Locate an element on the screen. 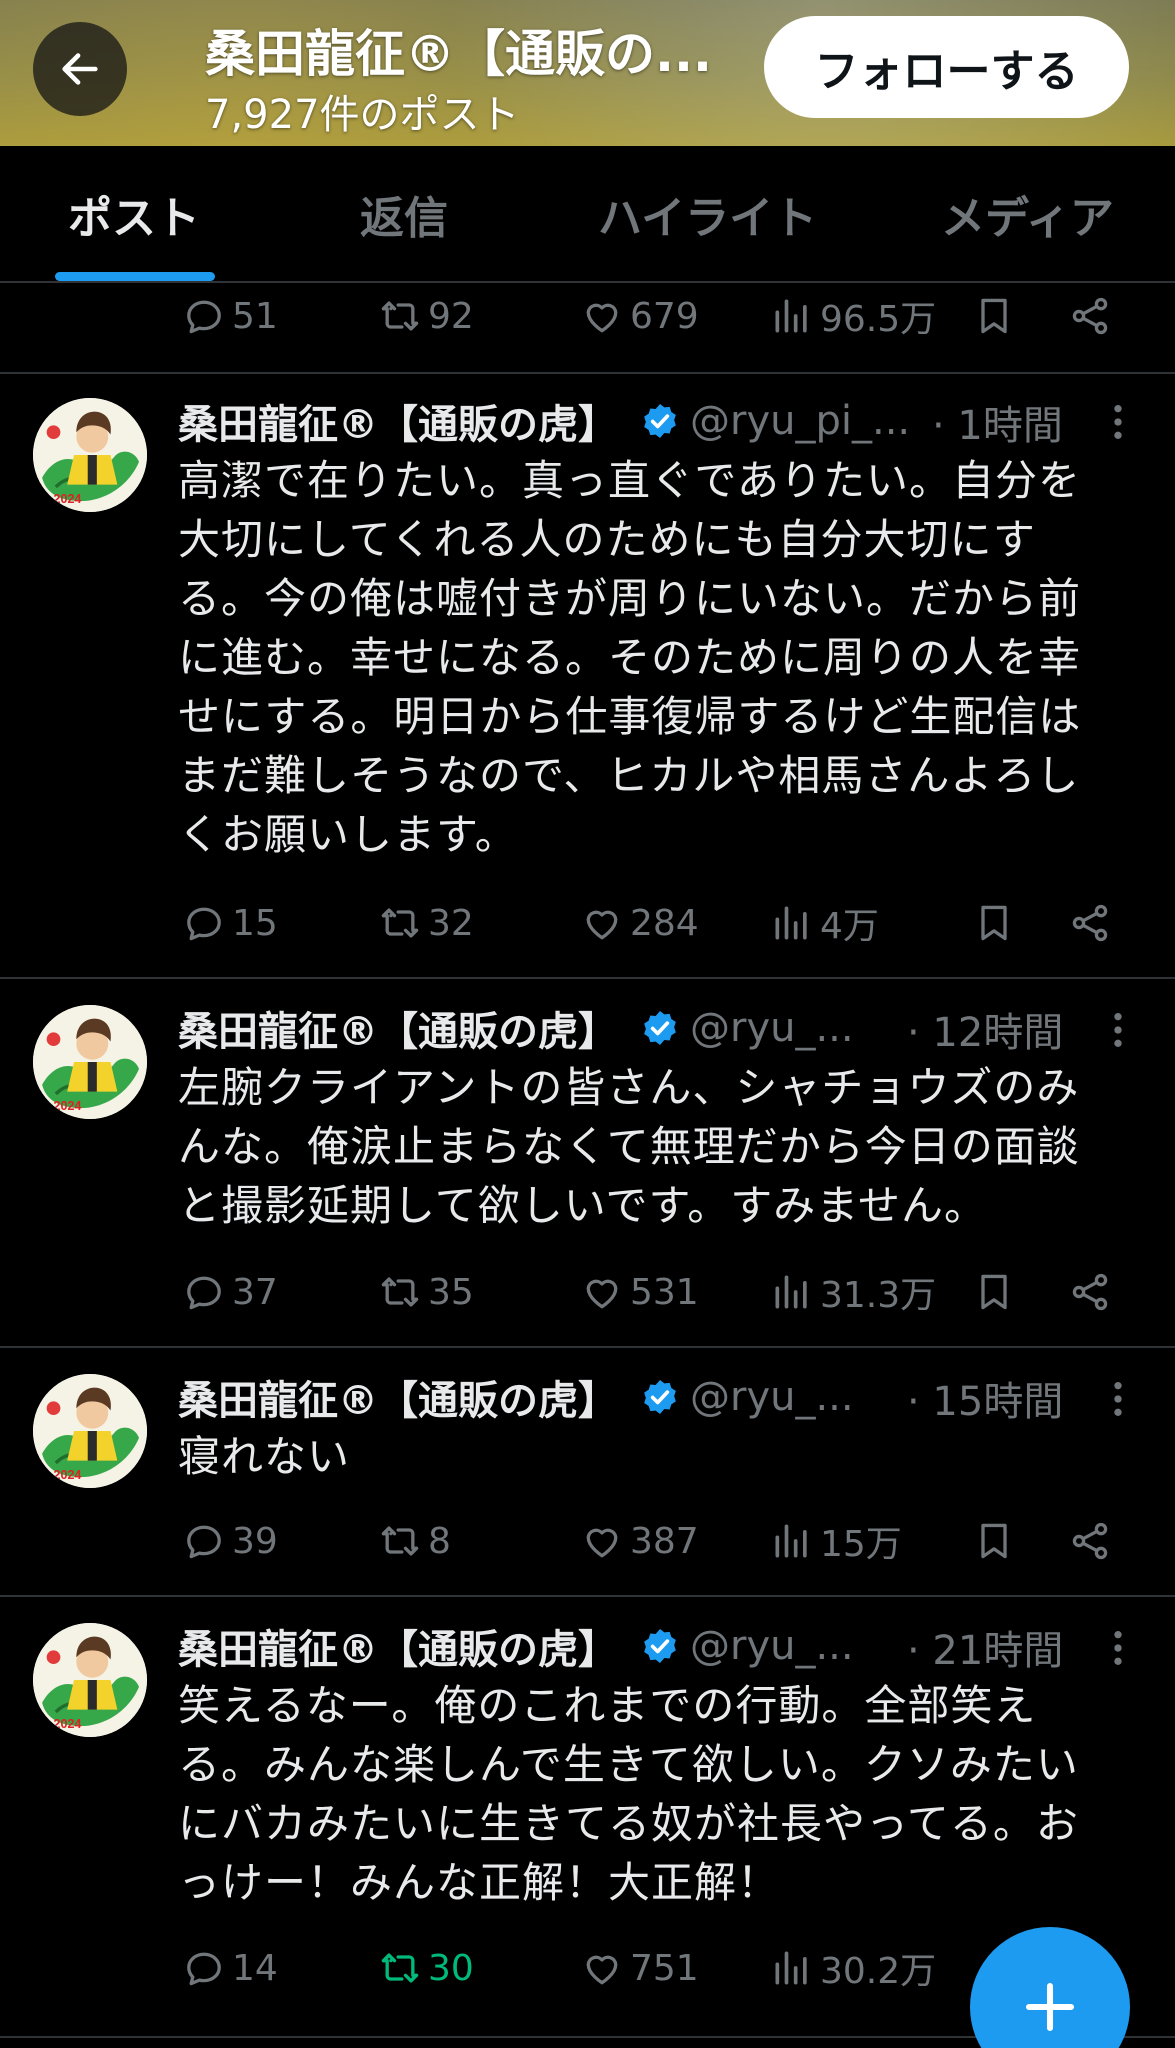 The width and height of the screenshot is (1175, 2048). like-button: 751 is located at coordinates (639, 1968).